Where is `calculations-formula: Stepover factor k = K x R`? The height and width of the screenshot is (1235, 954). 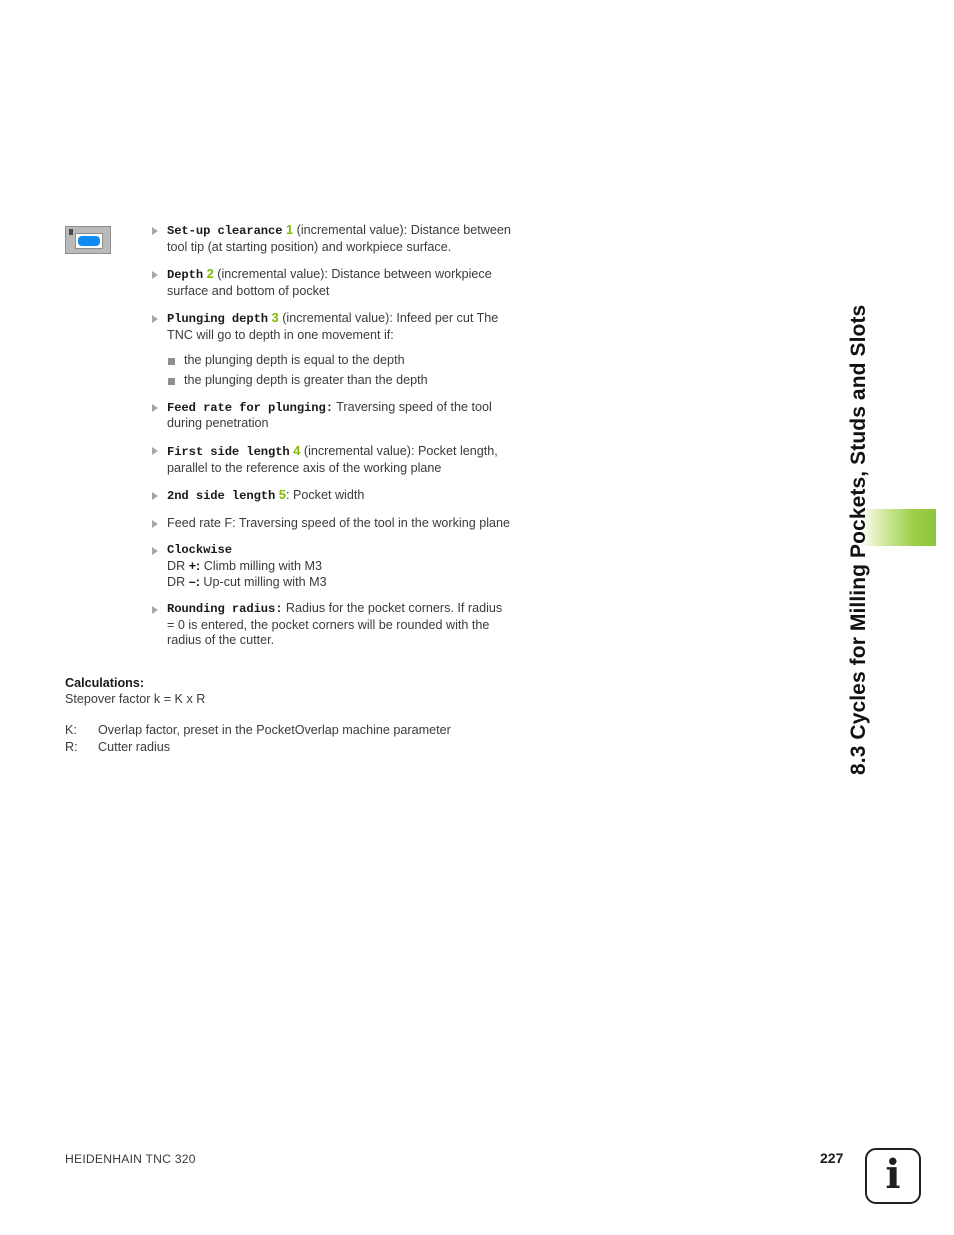
calculations-formula: Stepover factor k = K x R is located at coordinates (135, 698).